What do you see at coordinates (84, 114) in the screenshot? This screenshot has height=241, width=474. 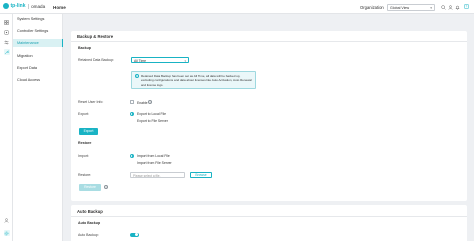 I see `export-label: Export:` at bounding box center [84, 114].